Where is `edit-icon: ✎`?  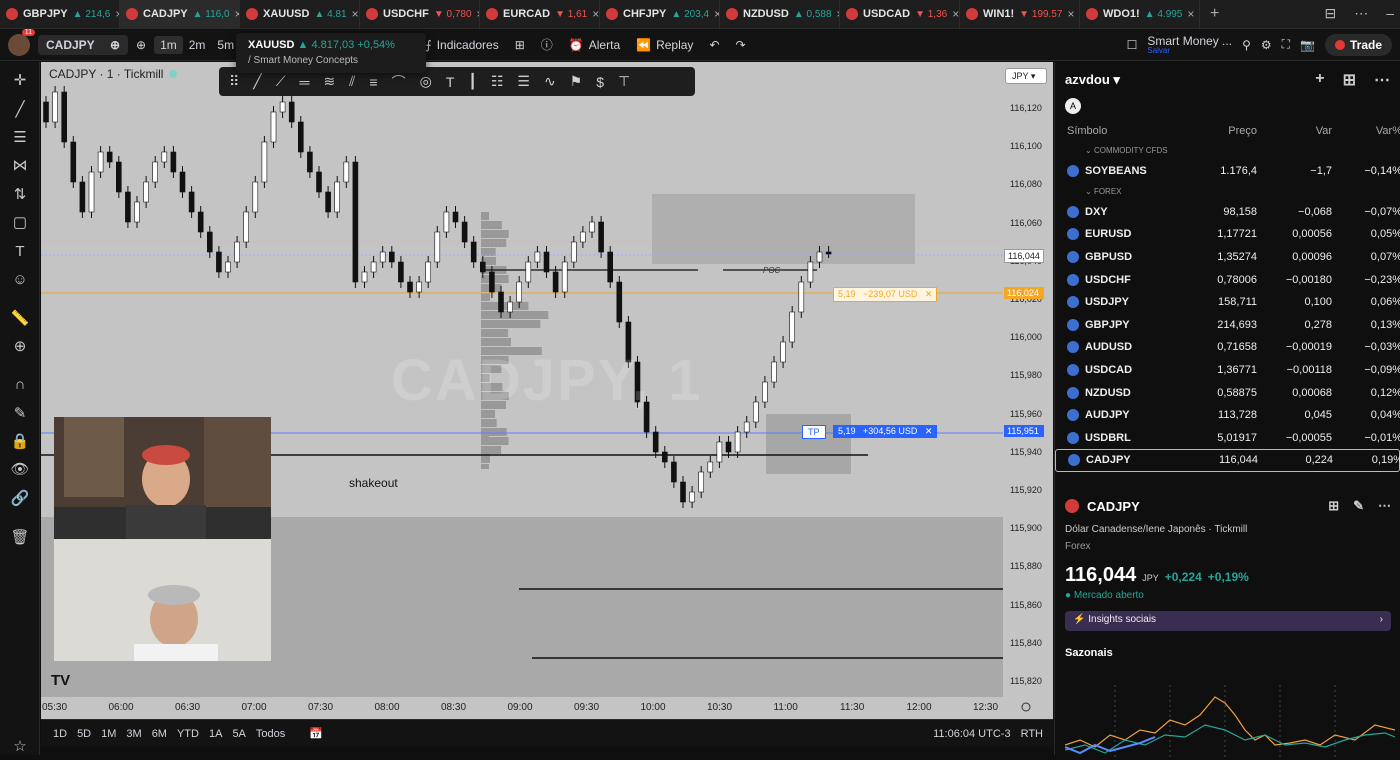 edit-icon: ✎ is located at coordinates (1358, 506).